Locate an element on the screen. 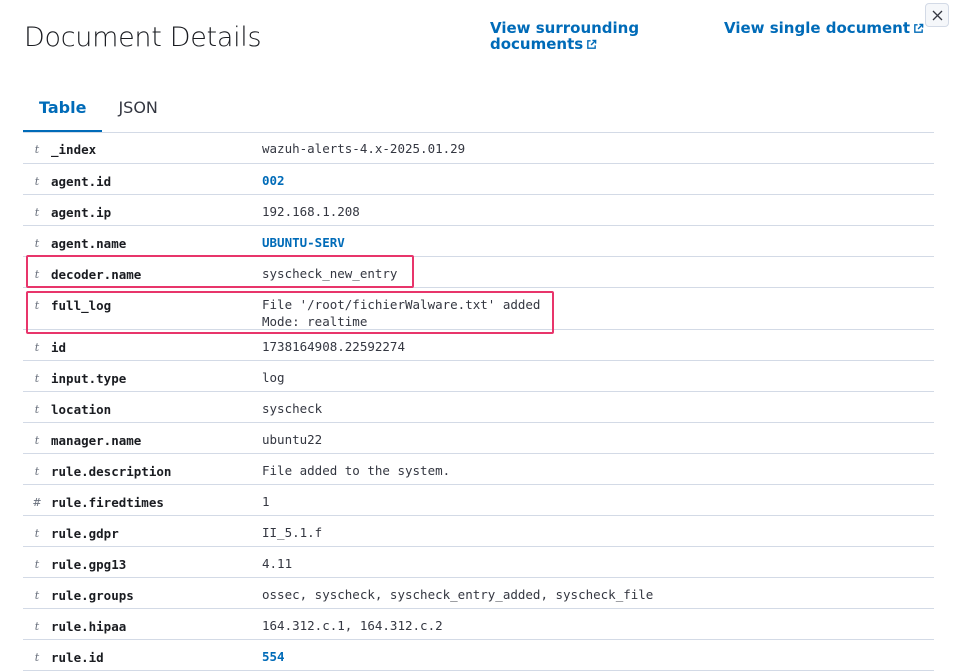  field-value: ubuntu22 is located at coordinates (292, 439).